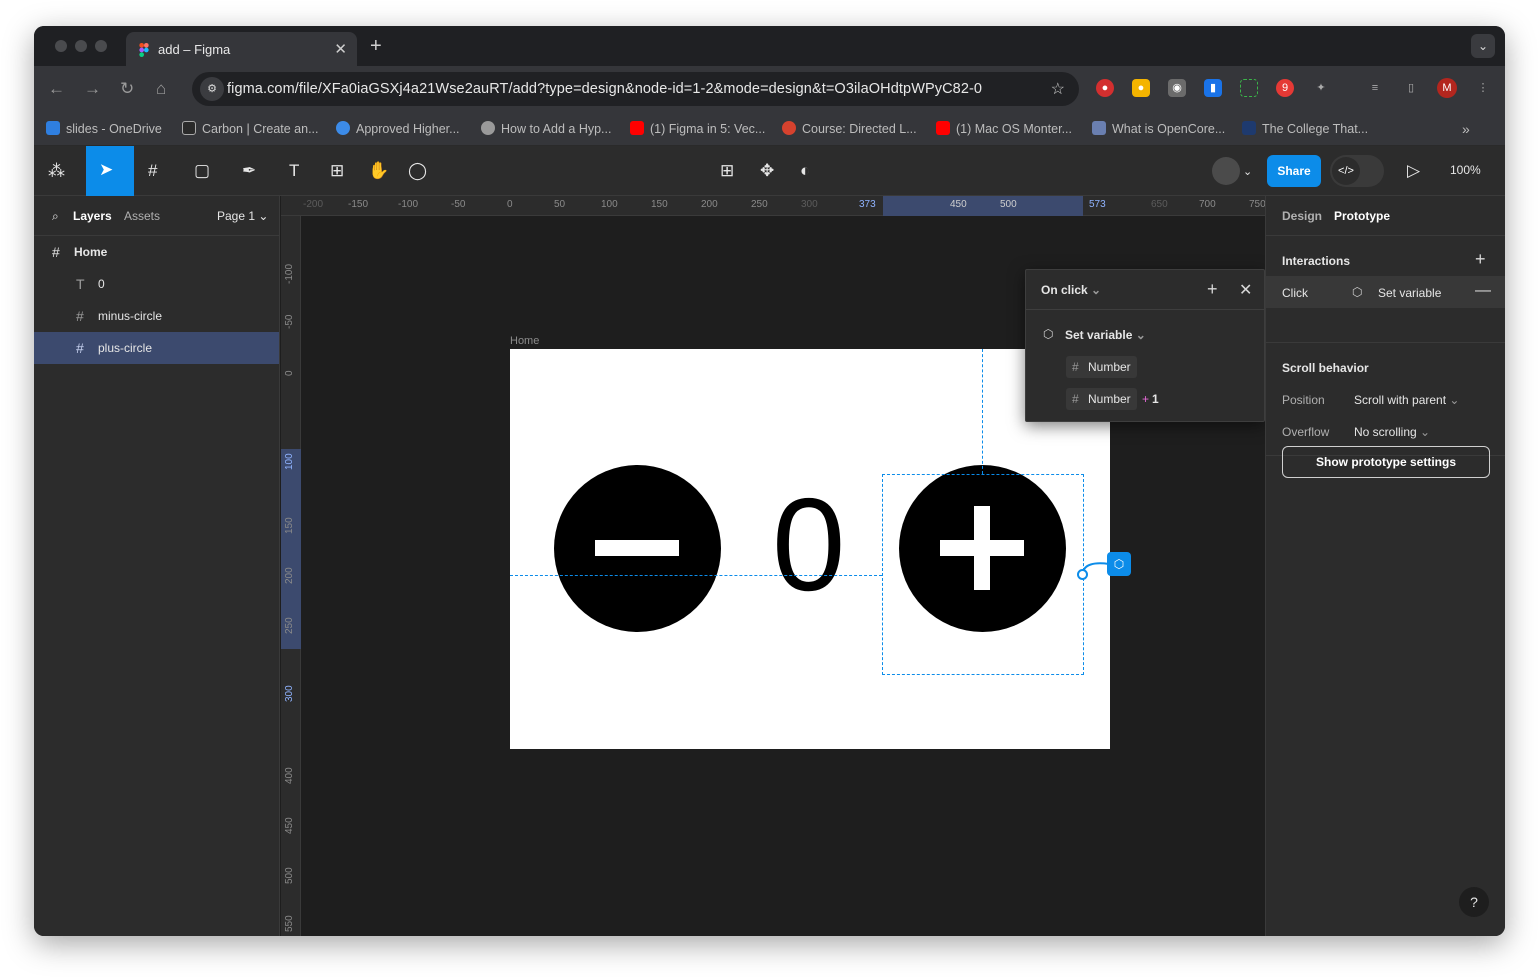 The height and width of the screenshot is (978, 1539). What do you see at coordinates (152, 171) in the screenshot?
I see `frame-tool-icon: #` at bounding box center [152, 171].